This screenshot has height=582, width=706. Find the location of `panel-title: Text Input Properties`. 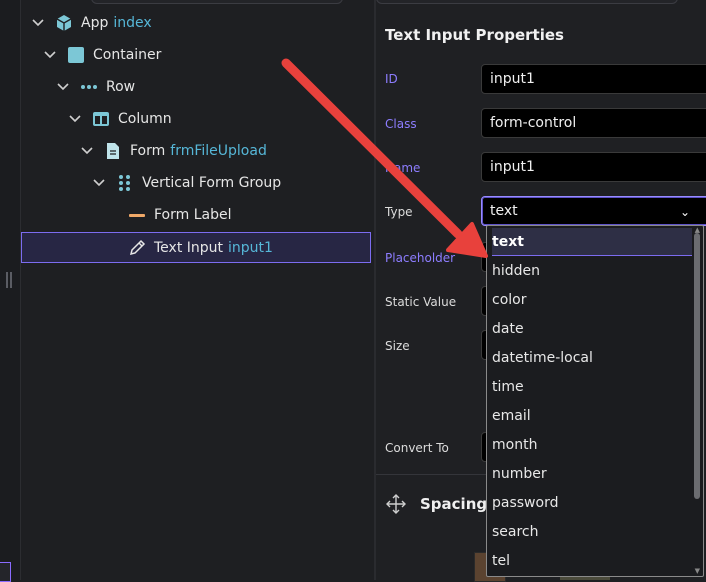

panel-title: Text Input Properties is located at coordinates (474, 35).